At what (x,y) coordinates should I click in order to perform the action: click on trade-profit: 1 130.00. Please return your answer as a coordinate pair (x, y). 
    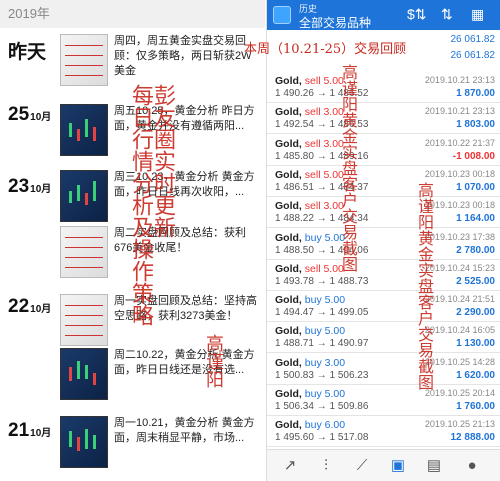
    Looking at the image, I should click on (475, 344).